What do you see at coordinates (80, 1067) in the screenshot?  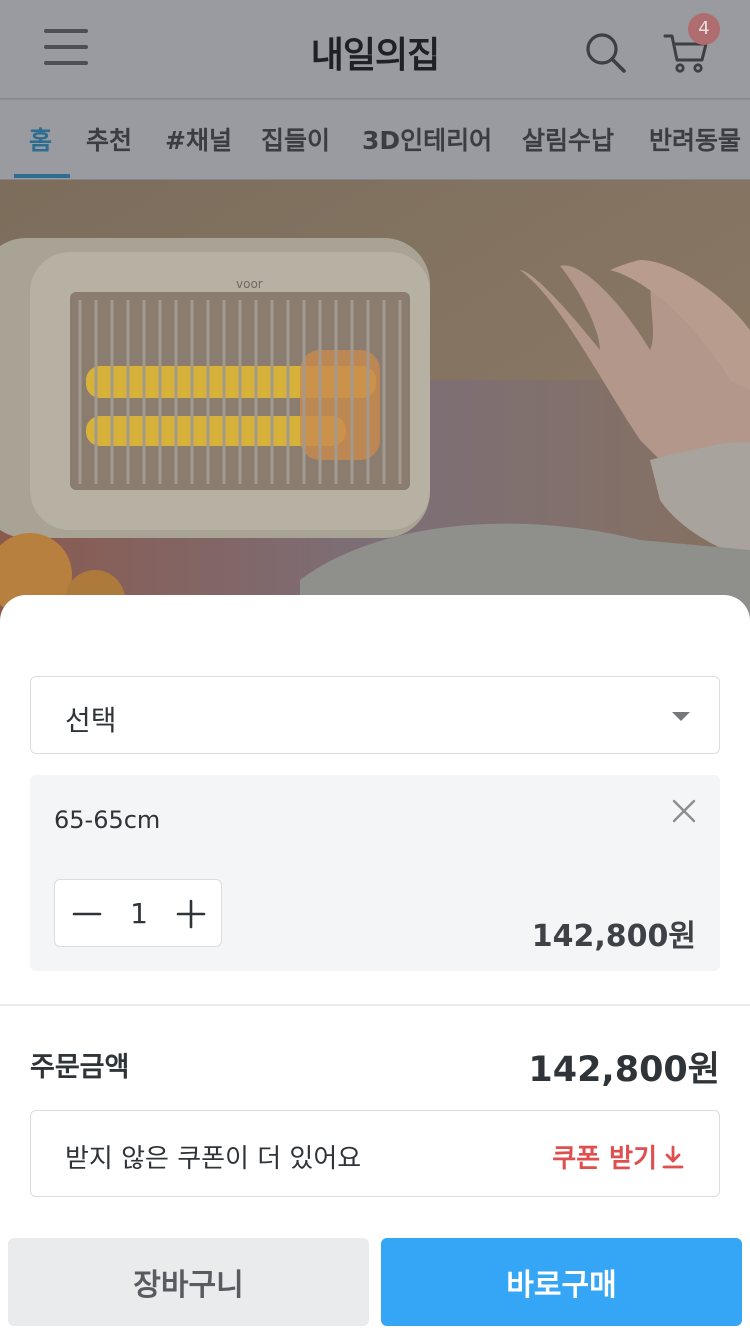 I see `order-total-label: 주문금액` at bounding box center [80, 1067].